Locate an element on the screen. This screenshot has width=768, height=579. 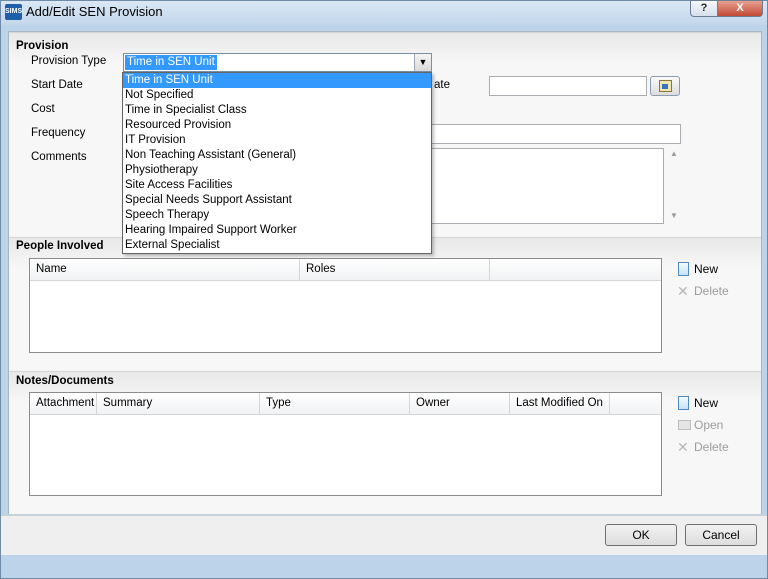
dropdown-option: Time in SEN Unit is located at coordinates (277, 80).